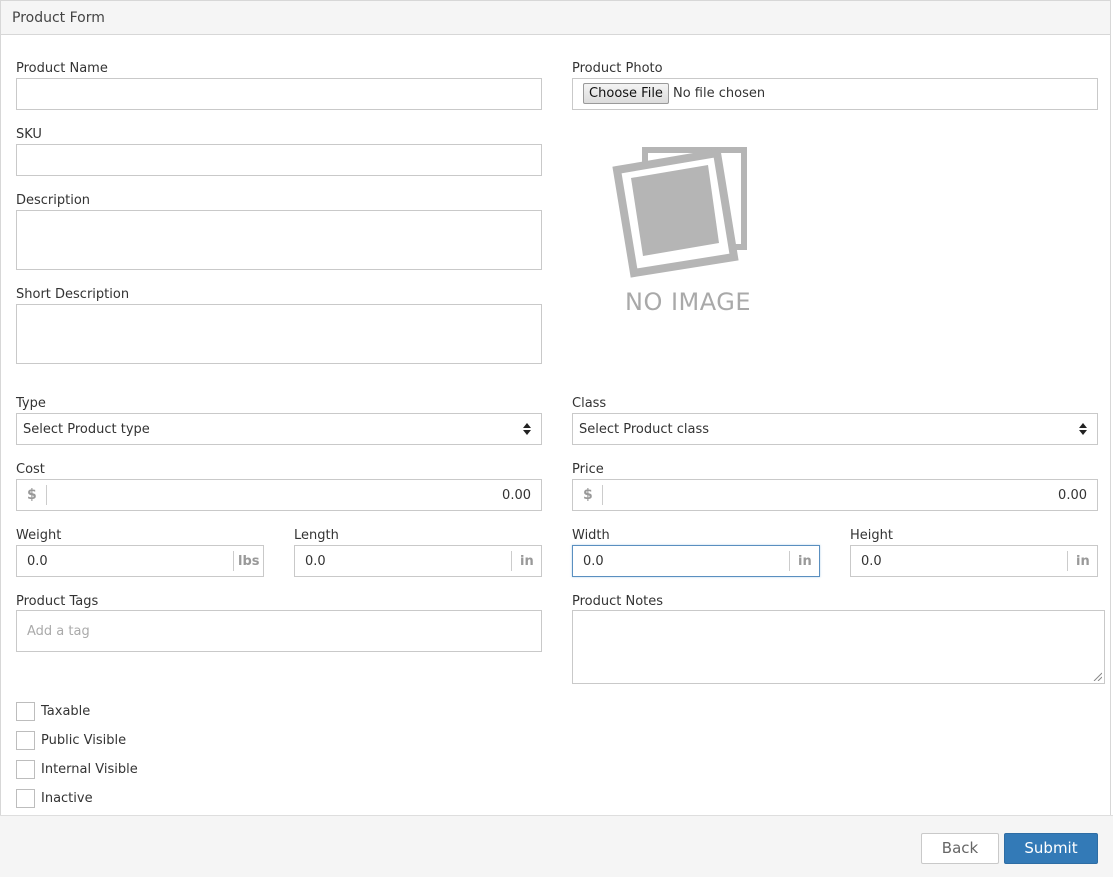 This screenshot has width=1113, height=877. I want to click on product-tags-placeholder: Add a tag, so click(58, 631).